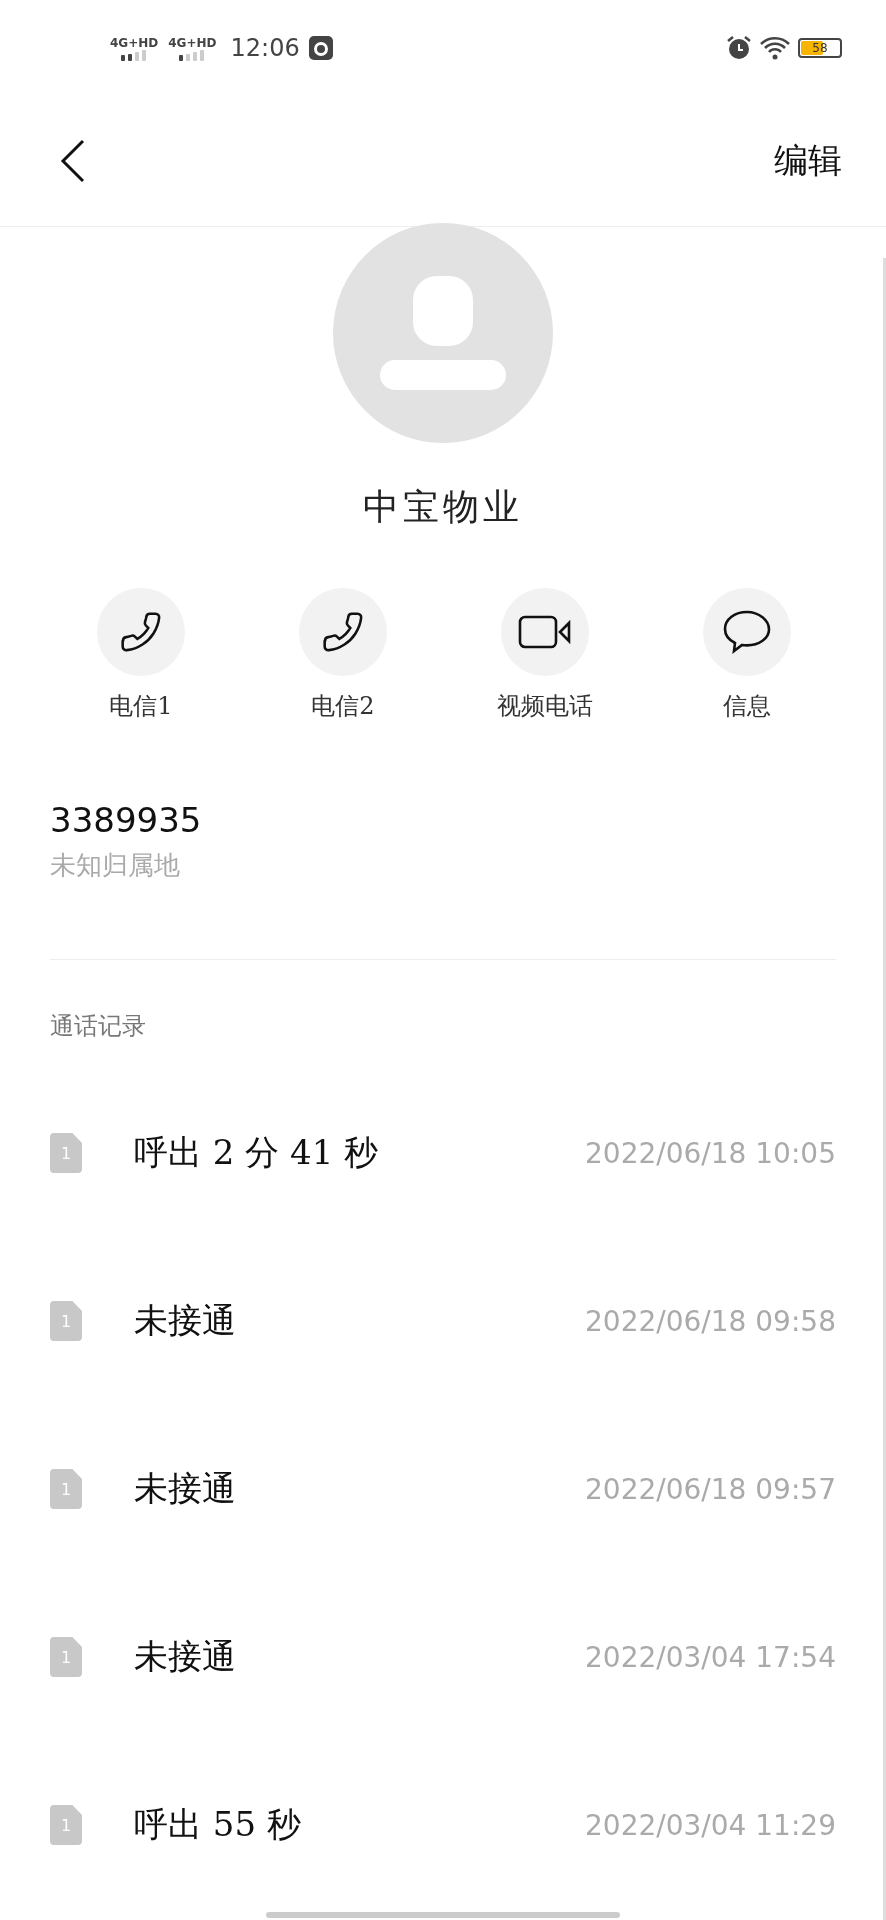 This screenshot has height=1920, width=886. I want to click on person-icon, so click(443, 333).